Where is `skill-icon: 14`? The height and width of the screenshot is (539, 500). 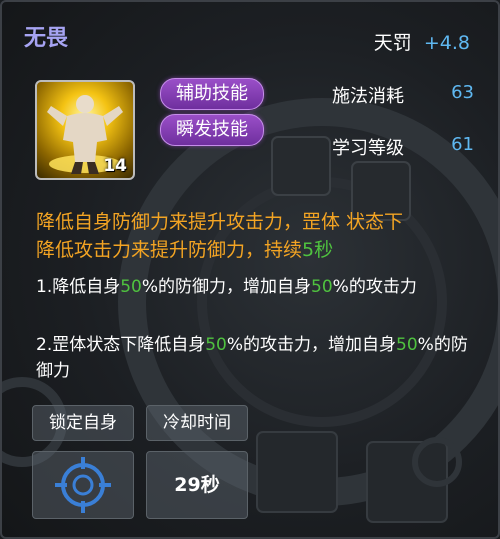
skill-icon: 14 is located at coordinates (85, 130).